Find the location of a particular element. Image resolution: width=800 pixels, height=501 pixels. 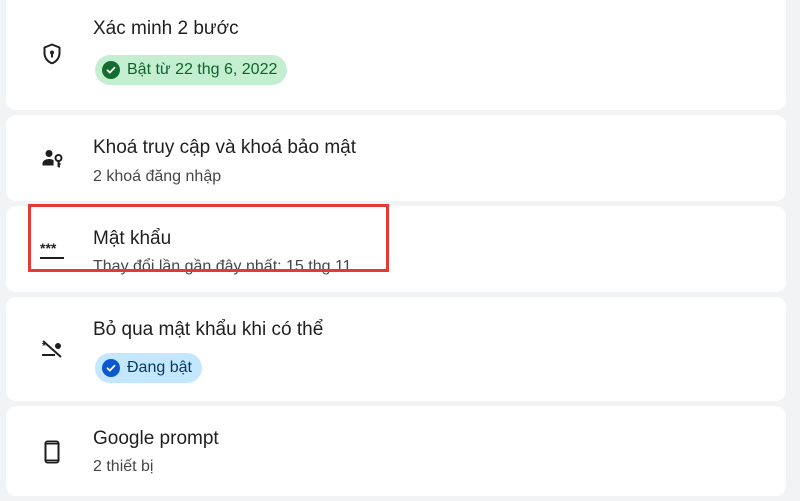

status-badge-label: Đang bật is located at coordinates (159, 367).